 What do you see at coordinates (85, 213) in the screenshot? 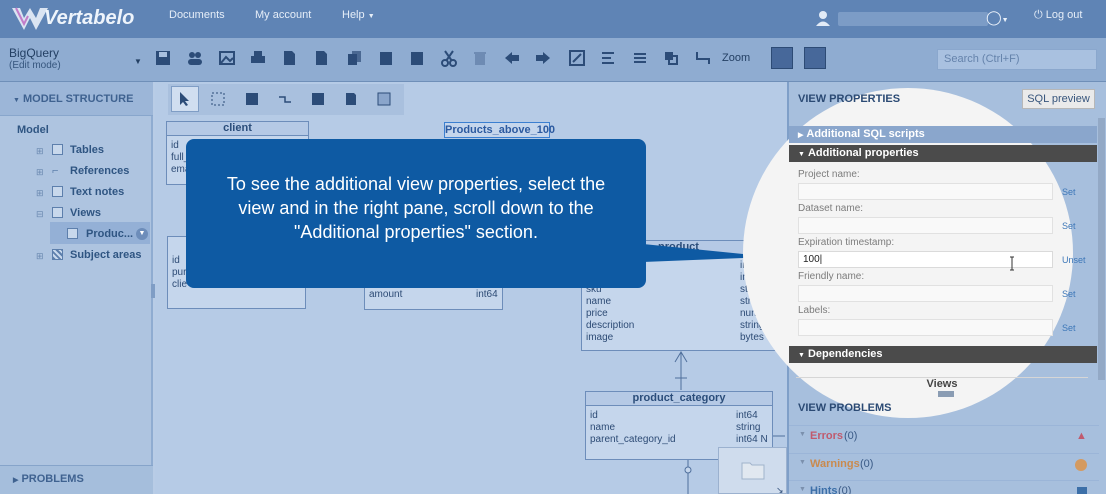
I see `tree-item-views: Views` at bounding box center [85, 213].